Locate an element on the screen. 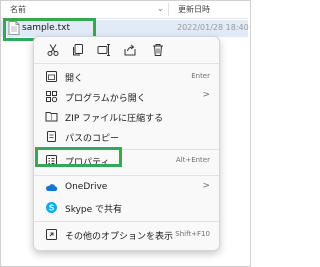 The width and height of the screenshot is (320, 267). file-modified-date: 2022/01/28 18:40 is located at coordinates (213, 27).